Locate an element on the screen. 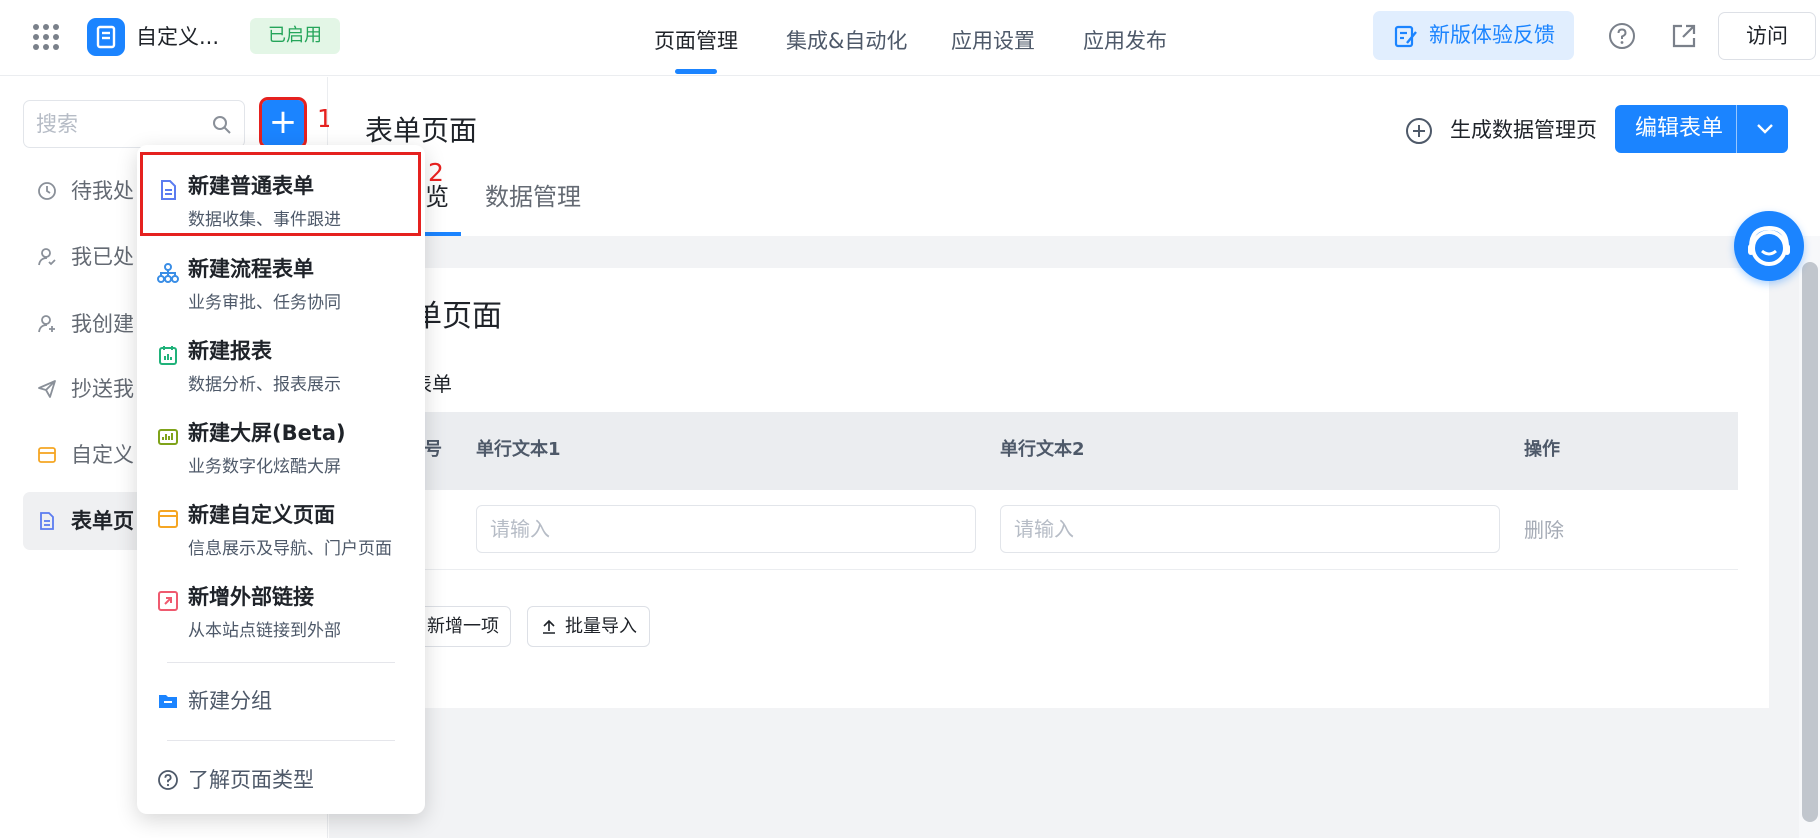  generate-data-page-button: 生成数据管理页 is located at coordinates (1501, 130).